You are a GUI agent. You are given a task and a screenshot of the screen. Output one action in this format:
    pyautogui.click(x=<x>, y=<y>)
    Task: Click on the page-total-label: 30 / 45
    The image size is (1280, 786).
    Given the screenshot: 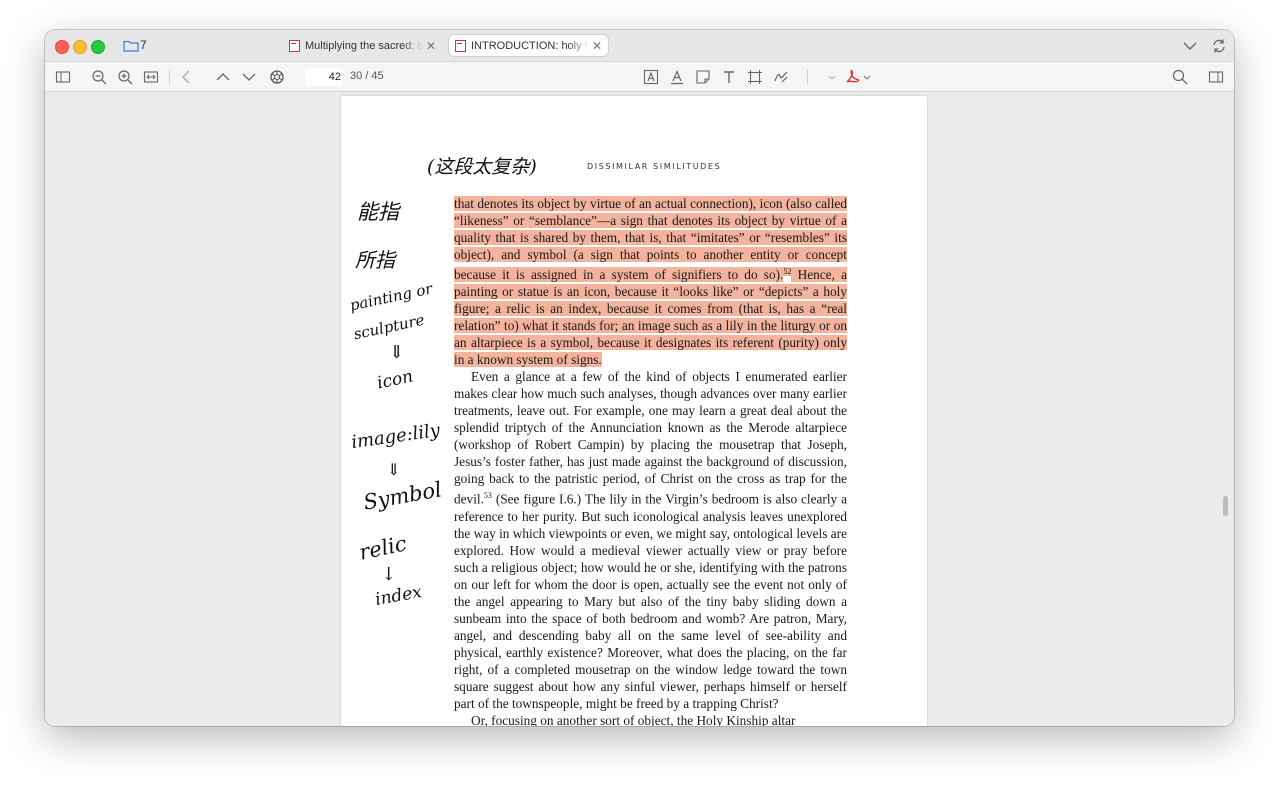 What is the action you would take?
    pyautogui.click(x=367, y=76)
    